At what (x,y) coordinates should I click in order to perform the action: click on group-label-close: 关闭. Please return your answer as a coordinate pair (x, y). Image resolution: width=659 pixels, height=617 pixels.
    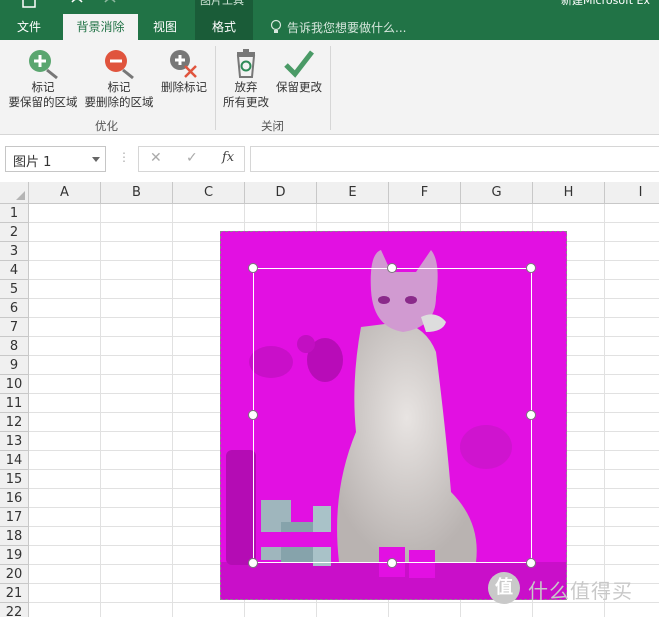
    Looking at the image, I should click on (272, 126).